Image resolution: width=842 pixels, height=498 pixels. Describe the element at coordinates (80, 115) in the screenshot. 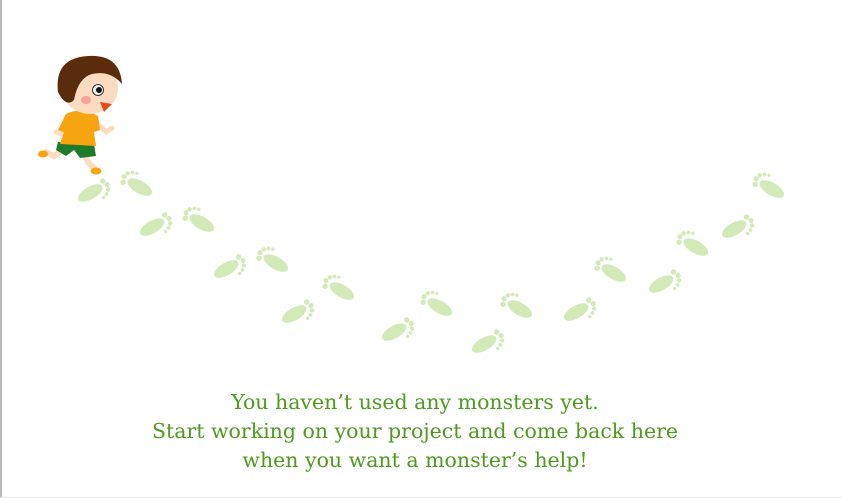

I see `running-child-icon` at that location.